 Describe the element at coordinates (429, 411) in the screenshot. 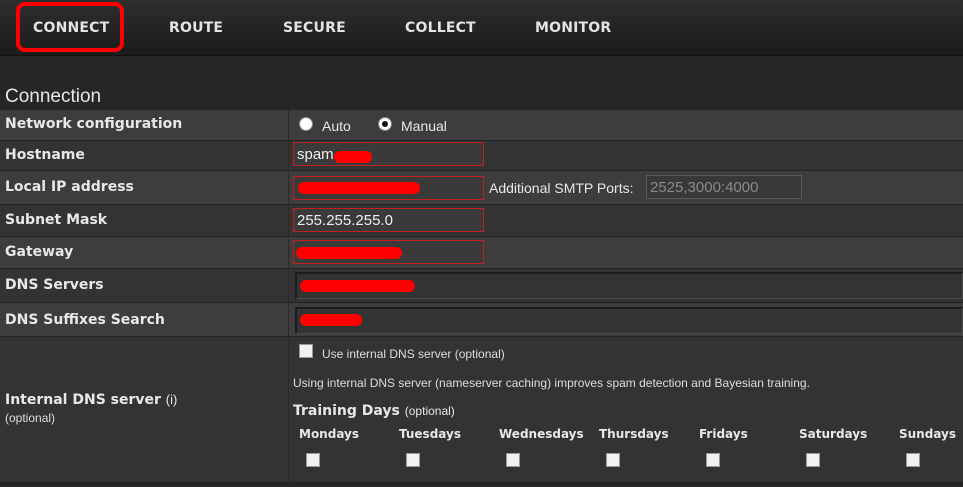

I see `training-days-optional: (optional)` at that location.